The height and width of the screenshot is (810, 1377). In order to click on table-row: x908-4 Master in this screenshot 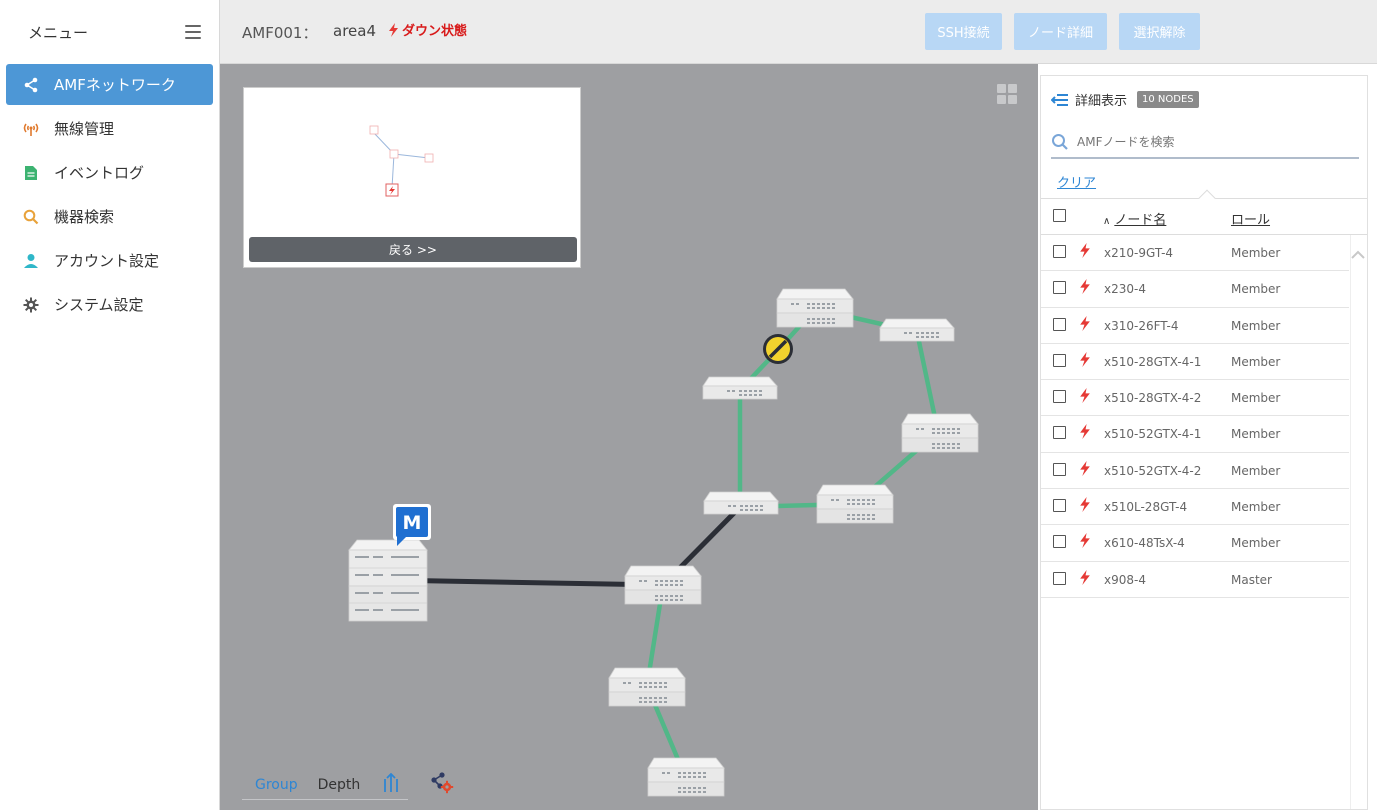, I will do `click(1195, 580)`.